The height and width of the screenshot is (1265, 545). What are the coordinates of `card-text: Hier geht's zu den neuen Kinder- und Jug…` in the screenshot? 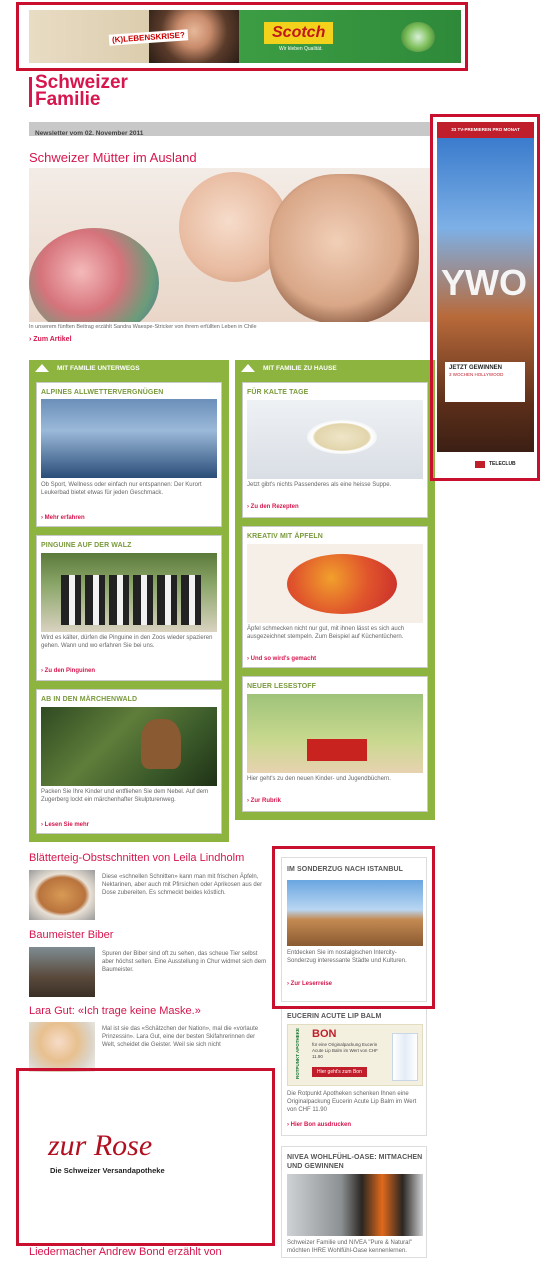 It's located at (319, 779).